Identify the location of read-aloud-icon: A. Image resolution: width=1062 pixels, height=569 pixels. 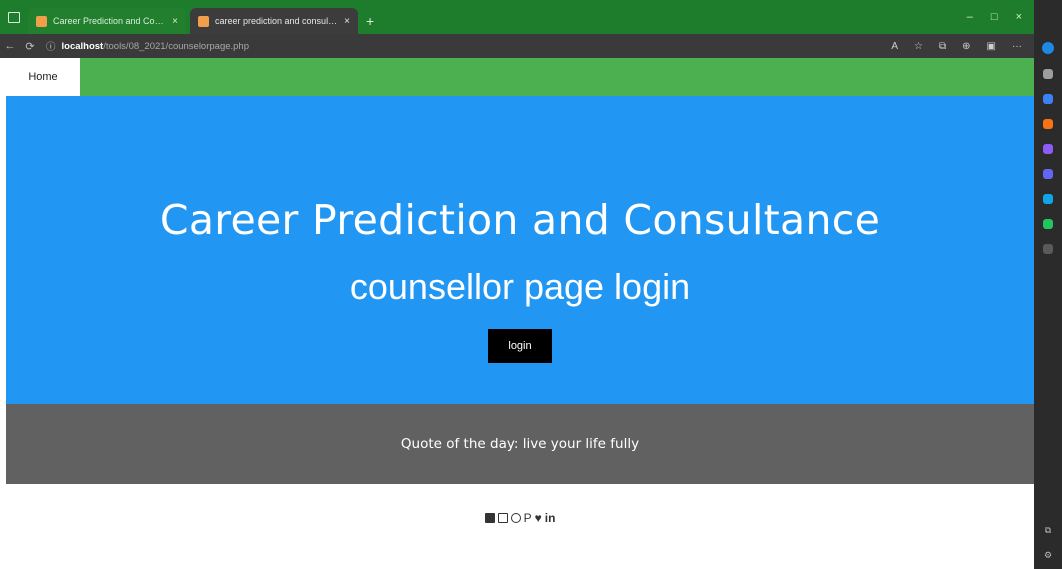
(894, 46).